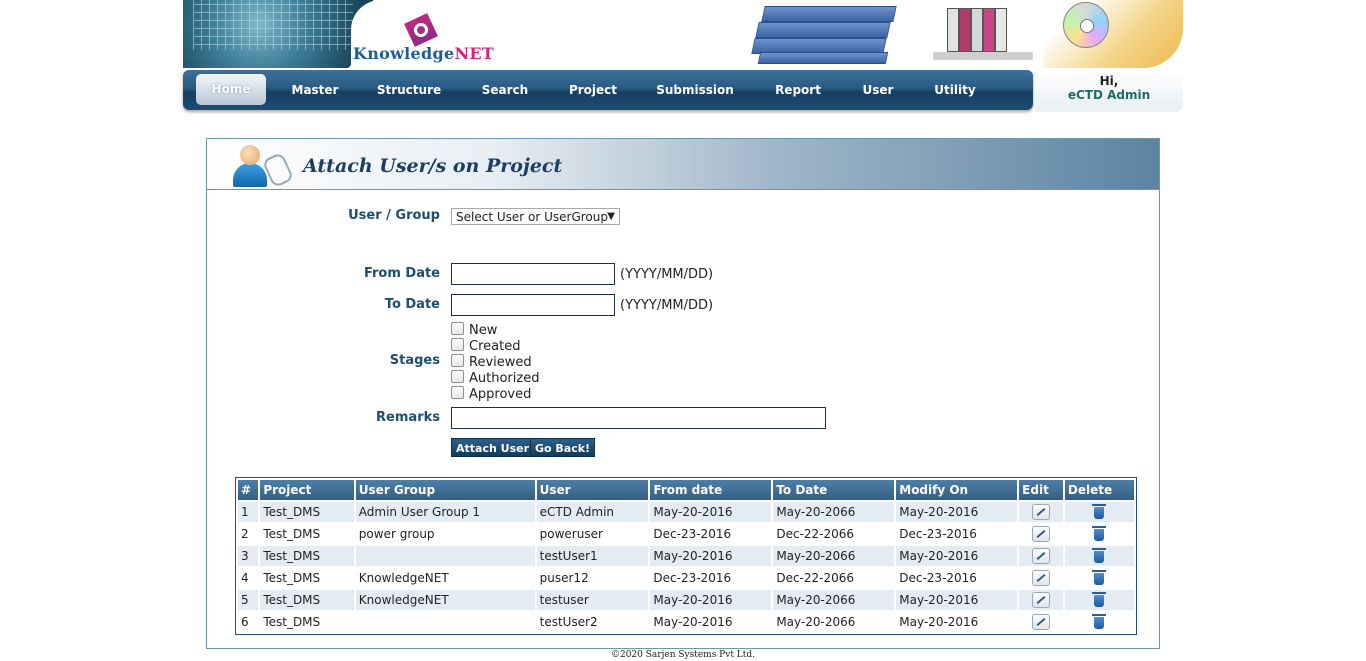 This screenshot has width=1366, height=661. I want to click on stage-reviewed-checkbox, so click(457, 360).